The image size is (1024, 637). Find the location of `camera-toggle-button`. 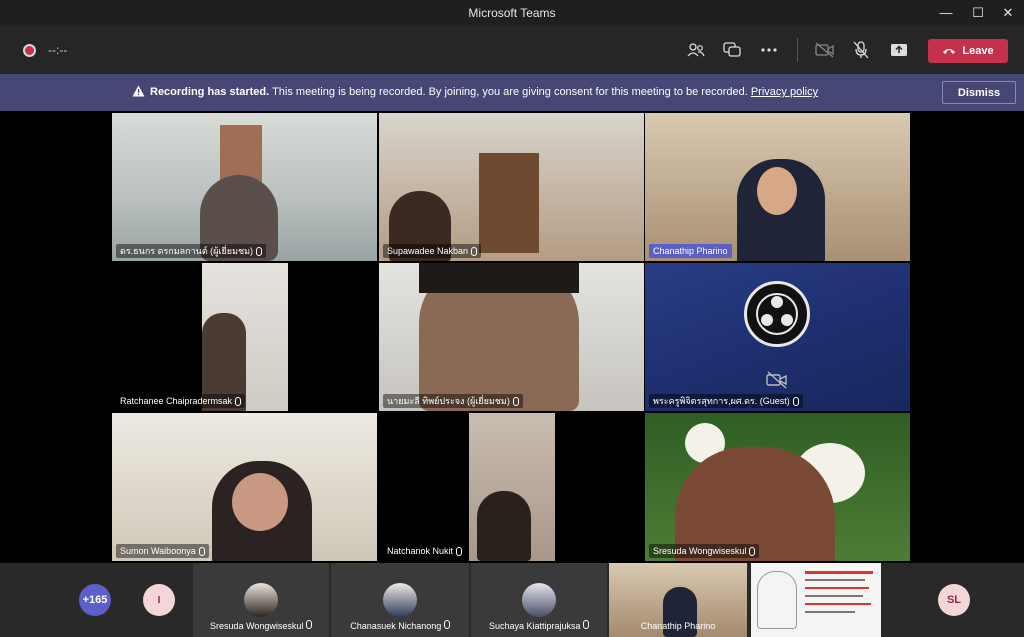

camera-toggle-button is located at coordinates (825, 50).